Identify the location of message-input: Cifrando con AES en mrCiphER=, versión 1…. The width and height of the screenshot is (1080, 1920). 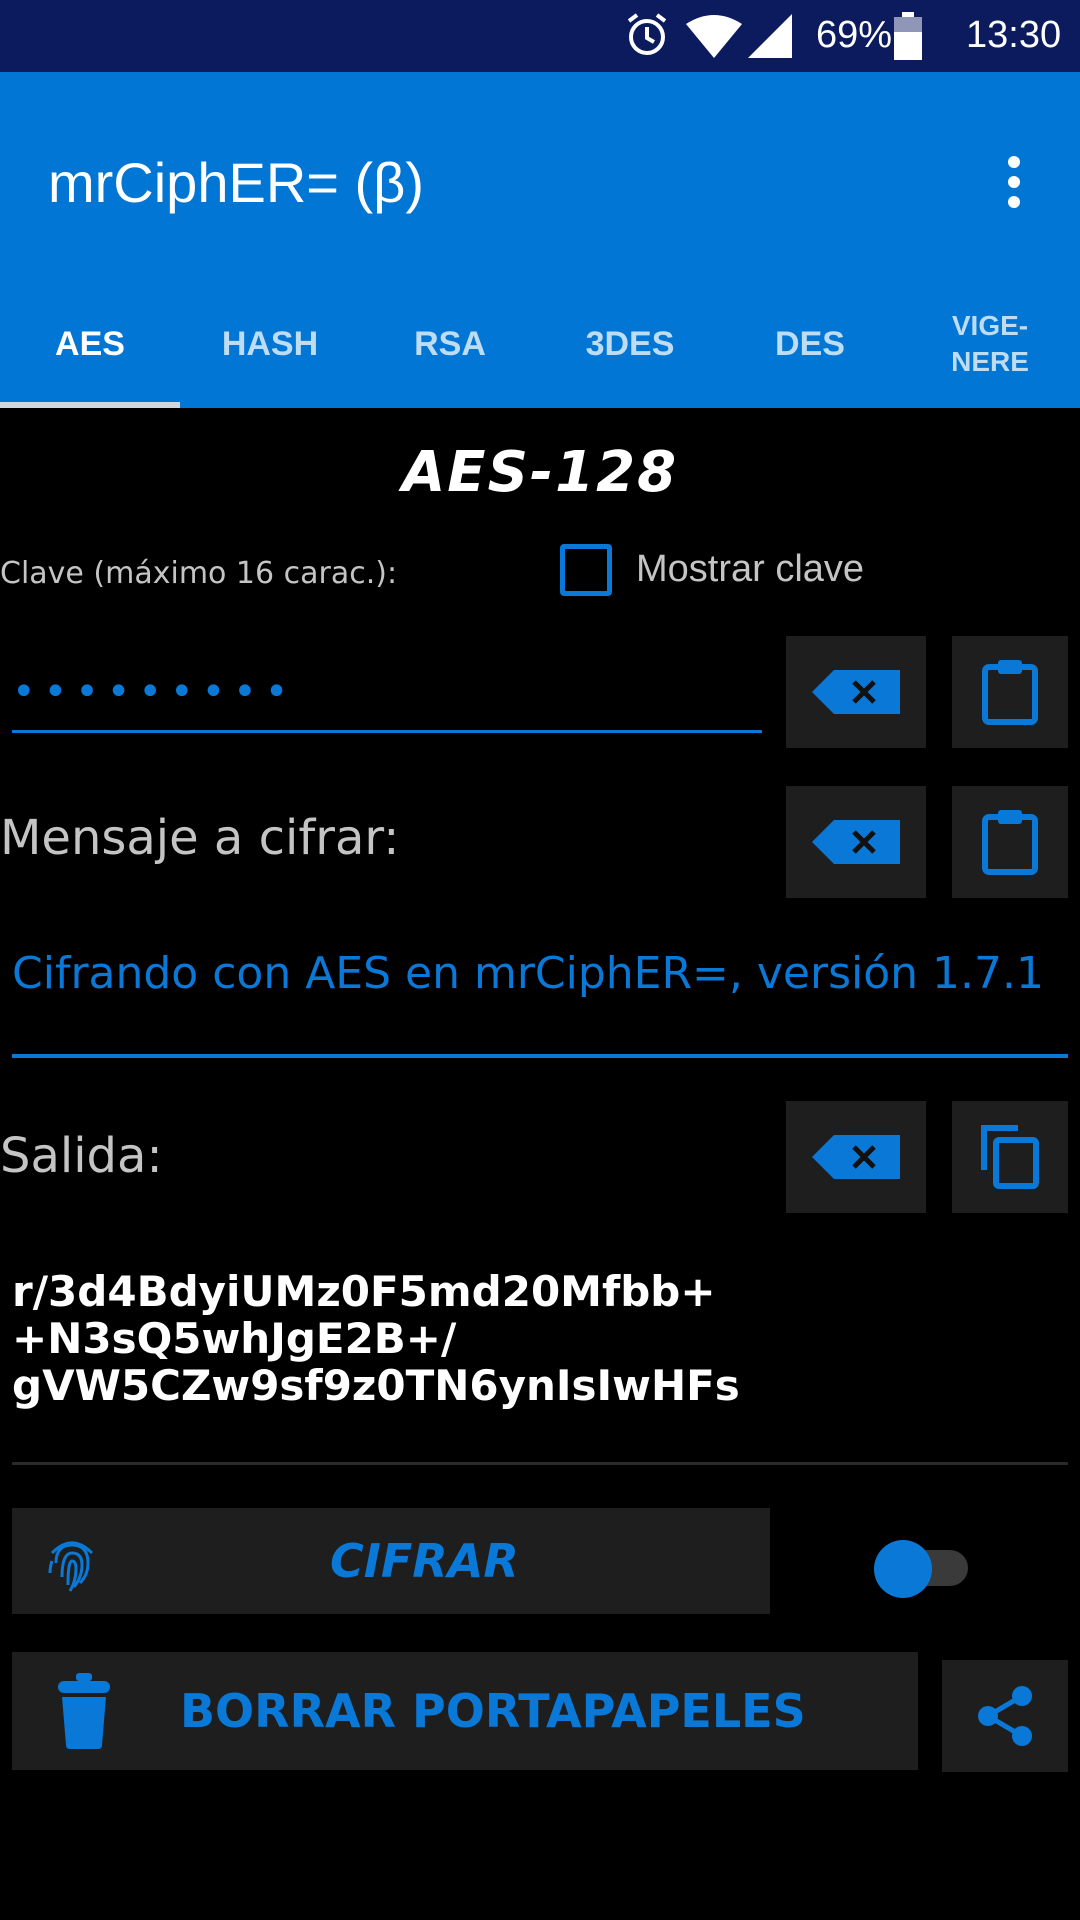
(540, 1004).